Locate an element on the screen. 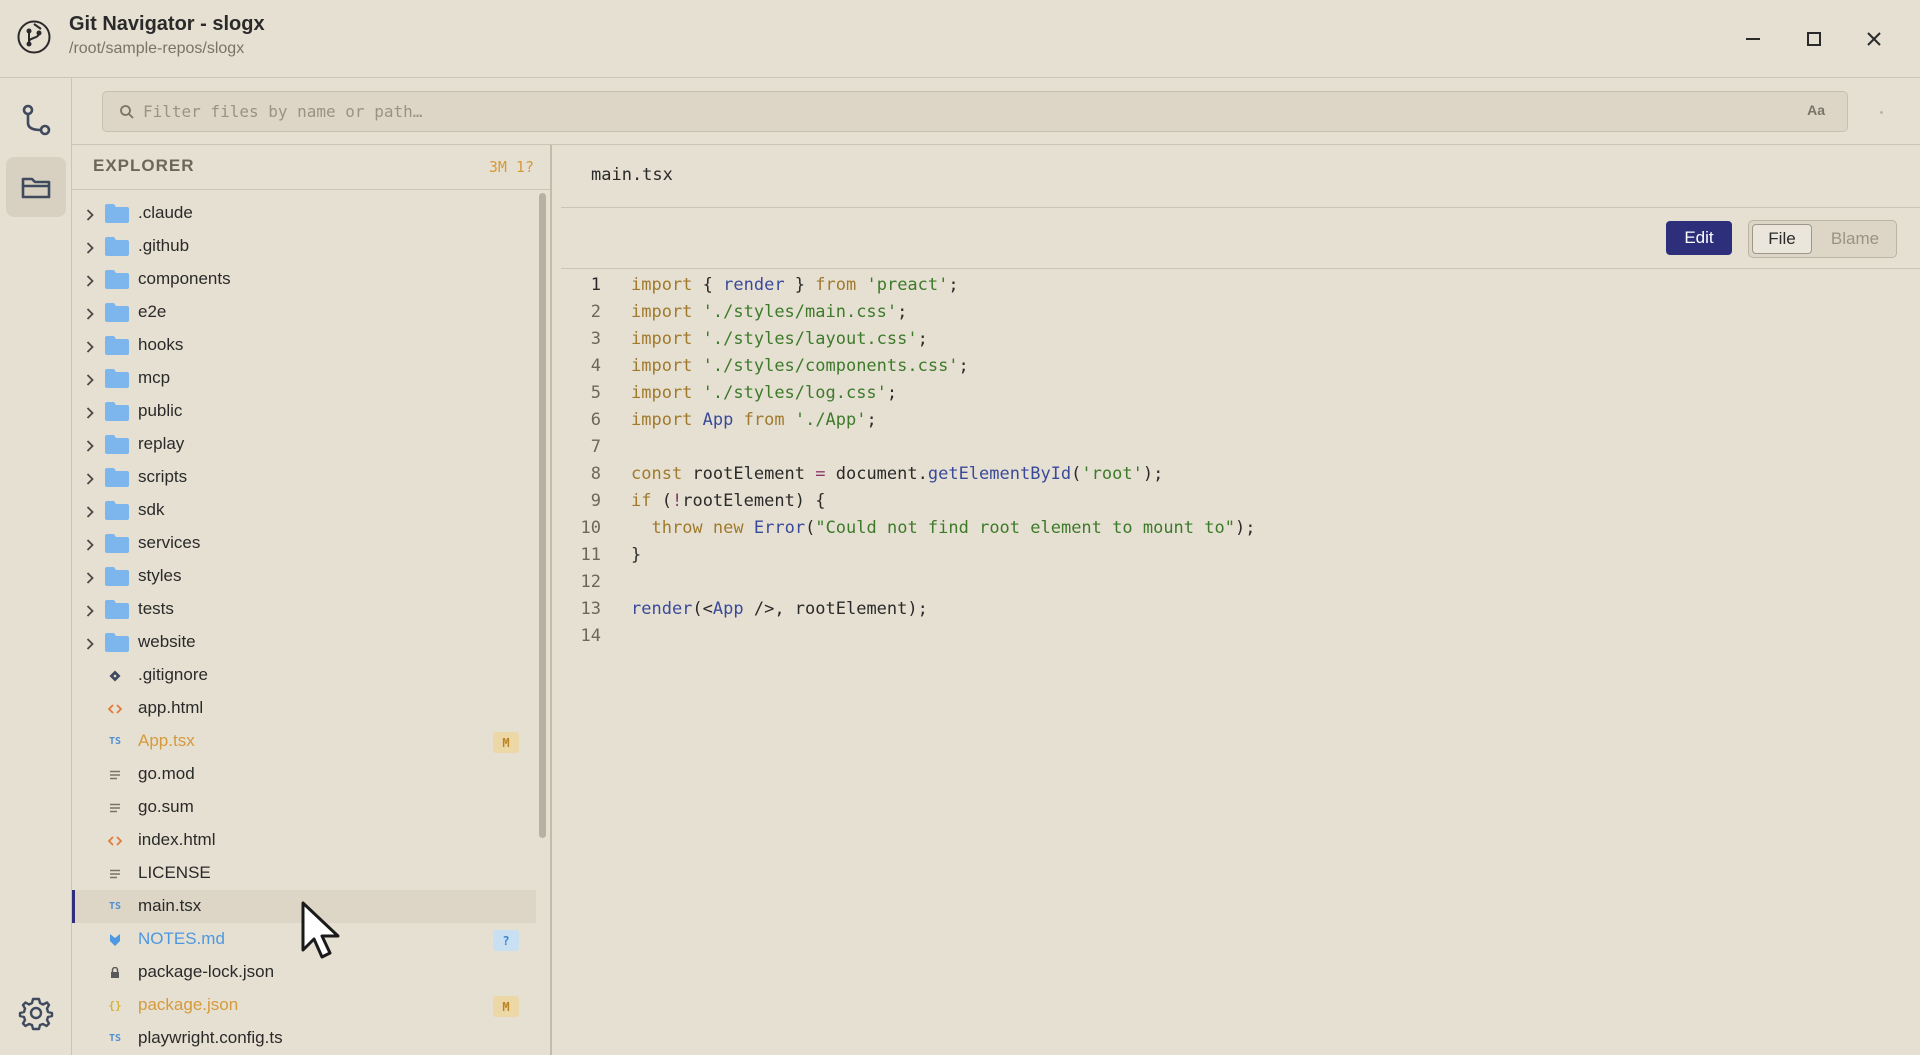 The image size is (1920, 1055). explorer-scrollbar is located at coordinates (542, 515).